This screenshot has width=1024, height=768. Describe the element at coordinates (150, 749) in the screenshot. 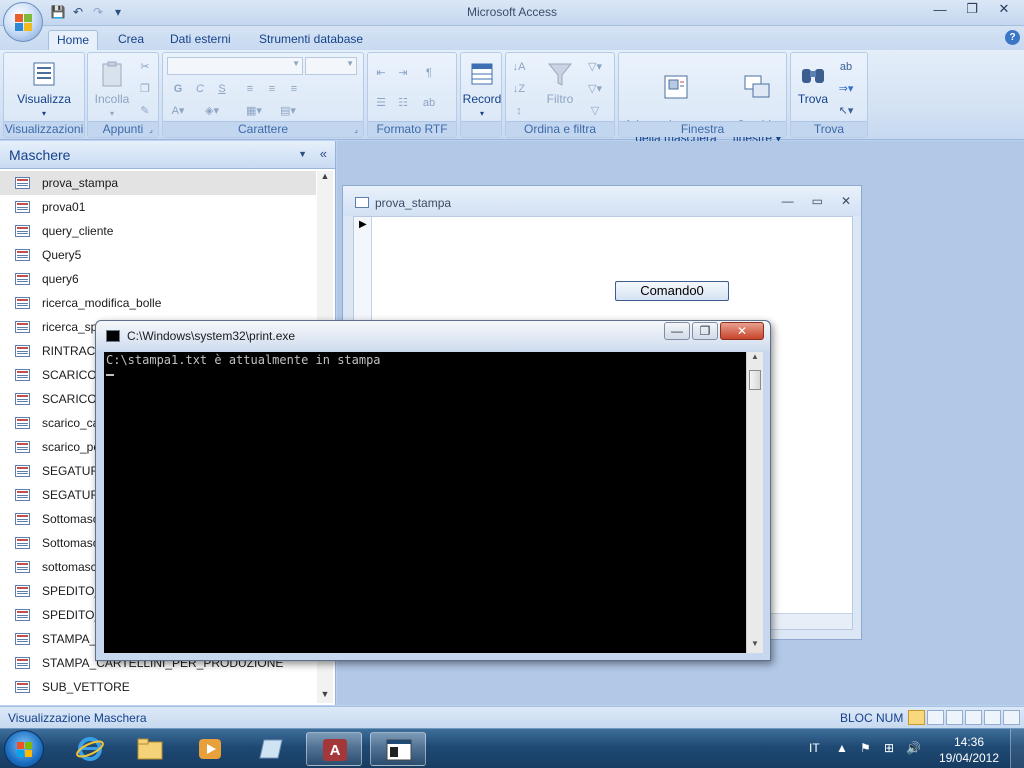

I see `taskbar-explorer` at that location.